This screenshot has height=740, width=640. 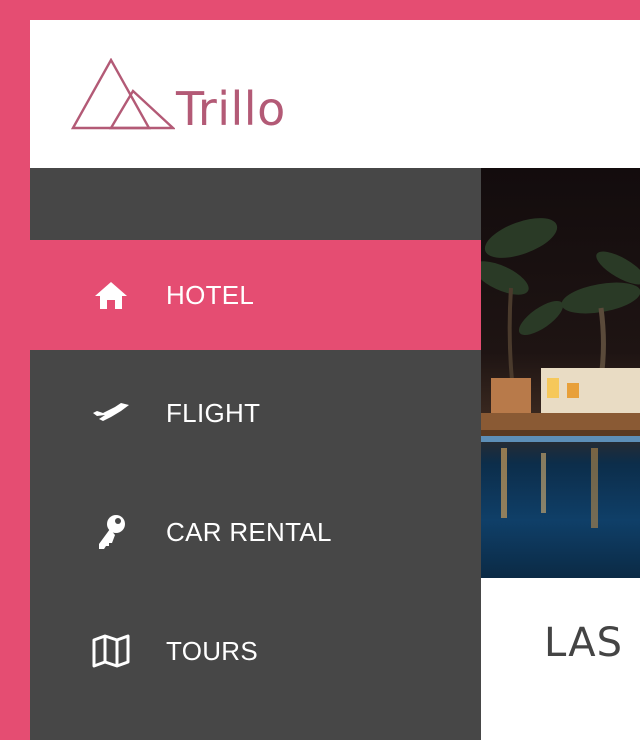 What do you see at coordinates (560, 373) in the screenshot?
I see `hero-image` at bounding box center [560, 373].